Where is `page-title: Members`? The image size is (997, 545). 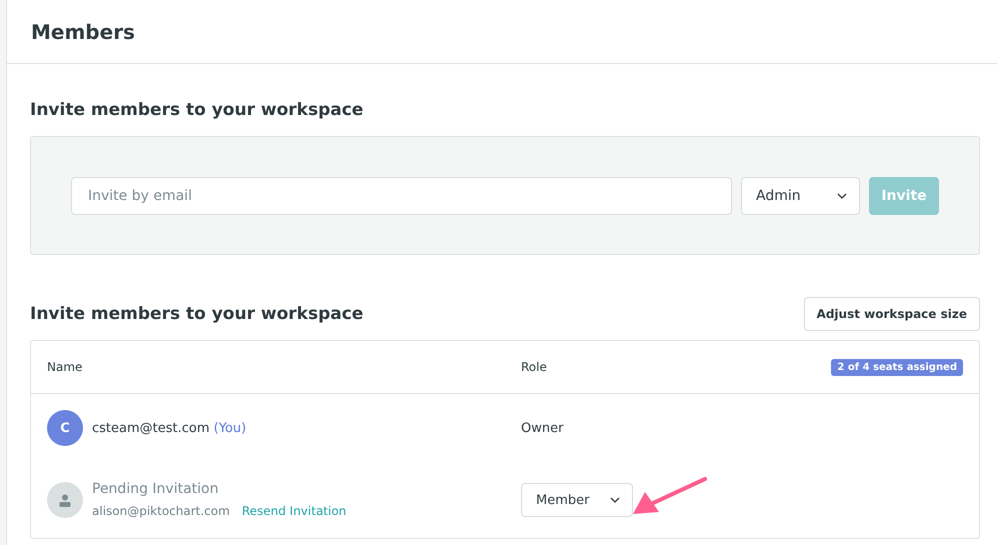
page-title: Members is located at coordinates (83, 32).